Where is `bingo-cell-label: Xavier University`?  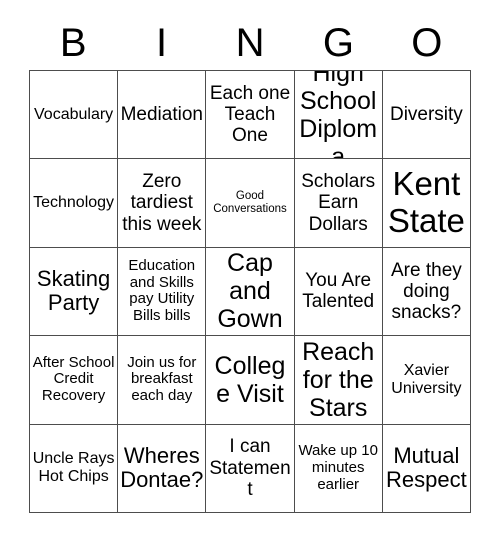 bingo-cell-label: Xavier University is located at coordinates (426, 379).